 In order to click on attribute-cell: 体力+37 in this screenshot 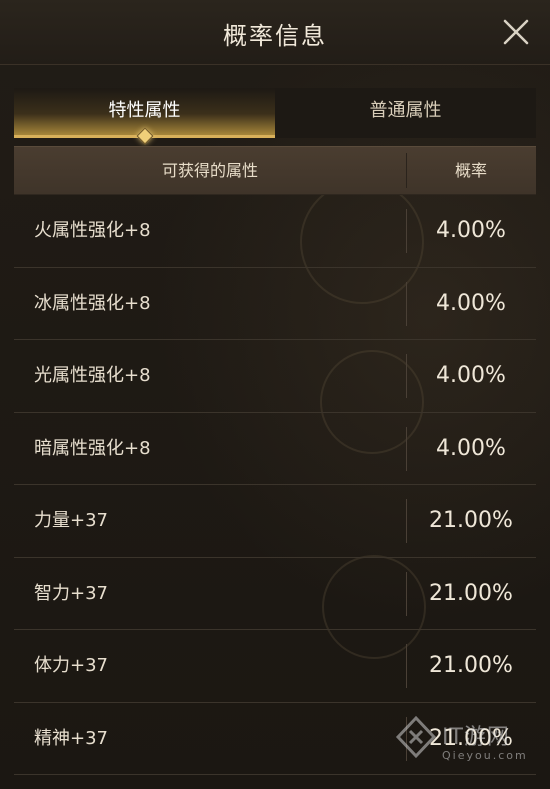, I will do `click(71, 665)`.